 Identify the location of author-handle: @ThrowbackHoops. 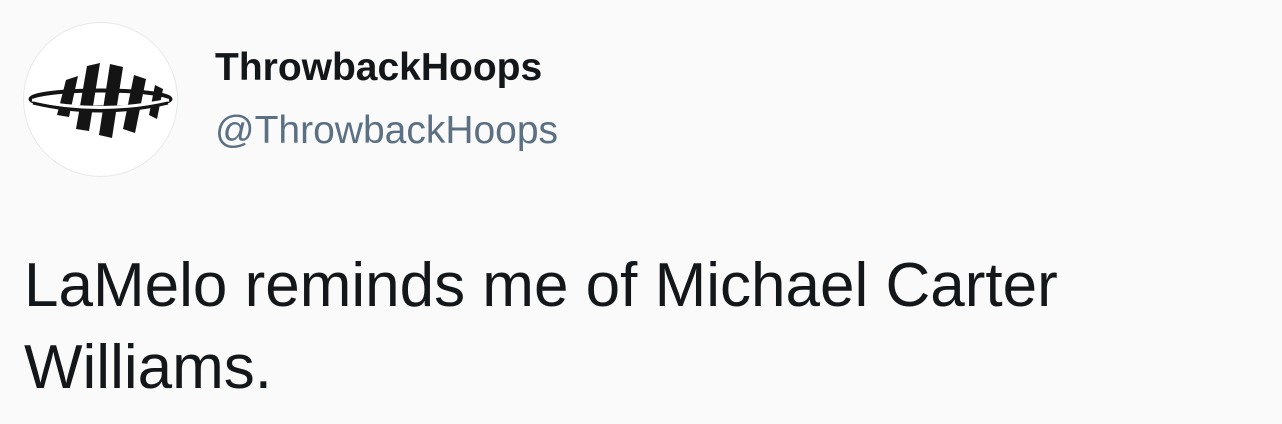
(386, 131).